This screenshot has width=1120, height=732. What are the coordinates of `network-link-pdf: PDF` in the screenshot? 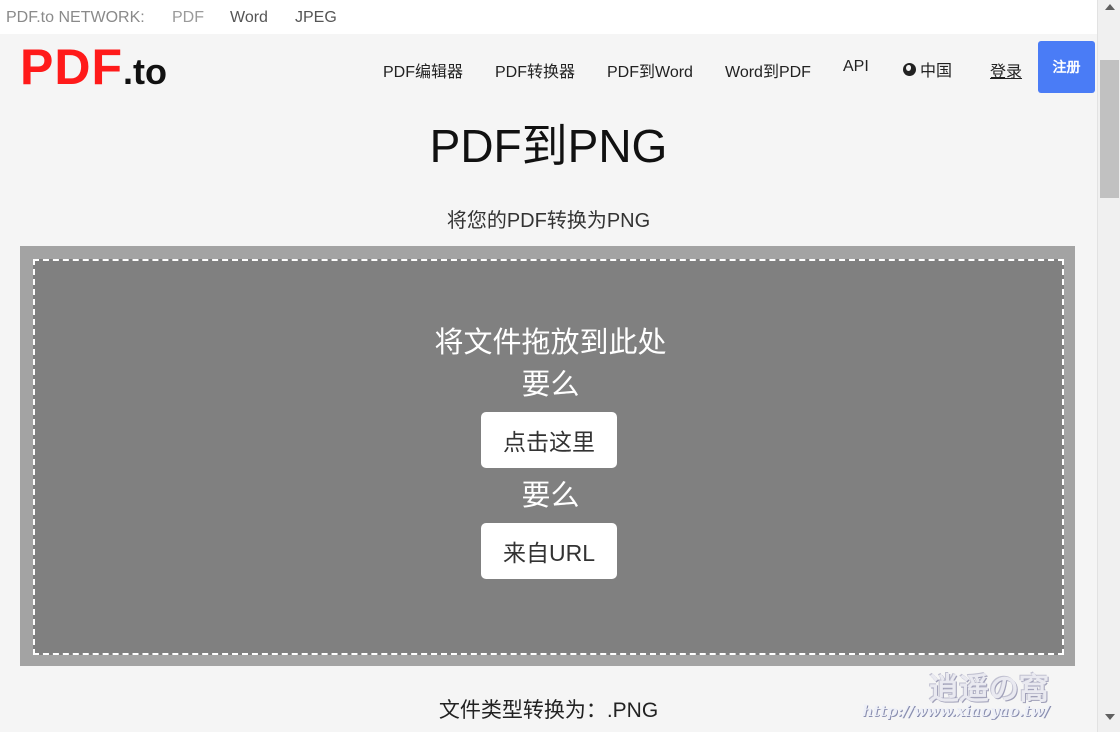 It's located at (188, 18).